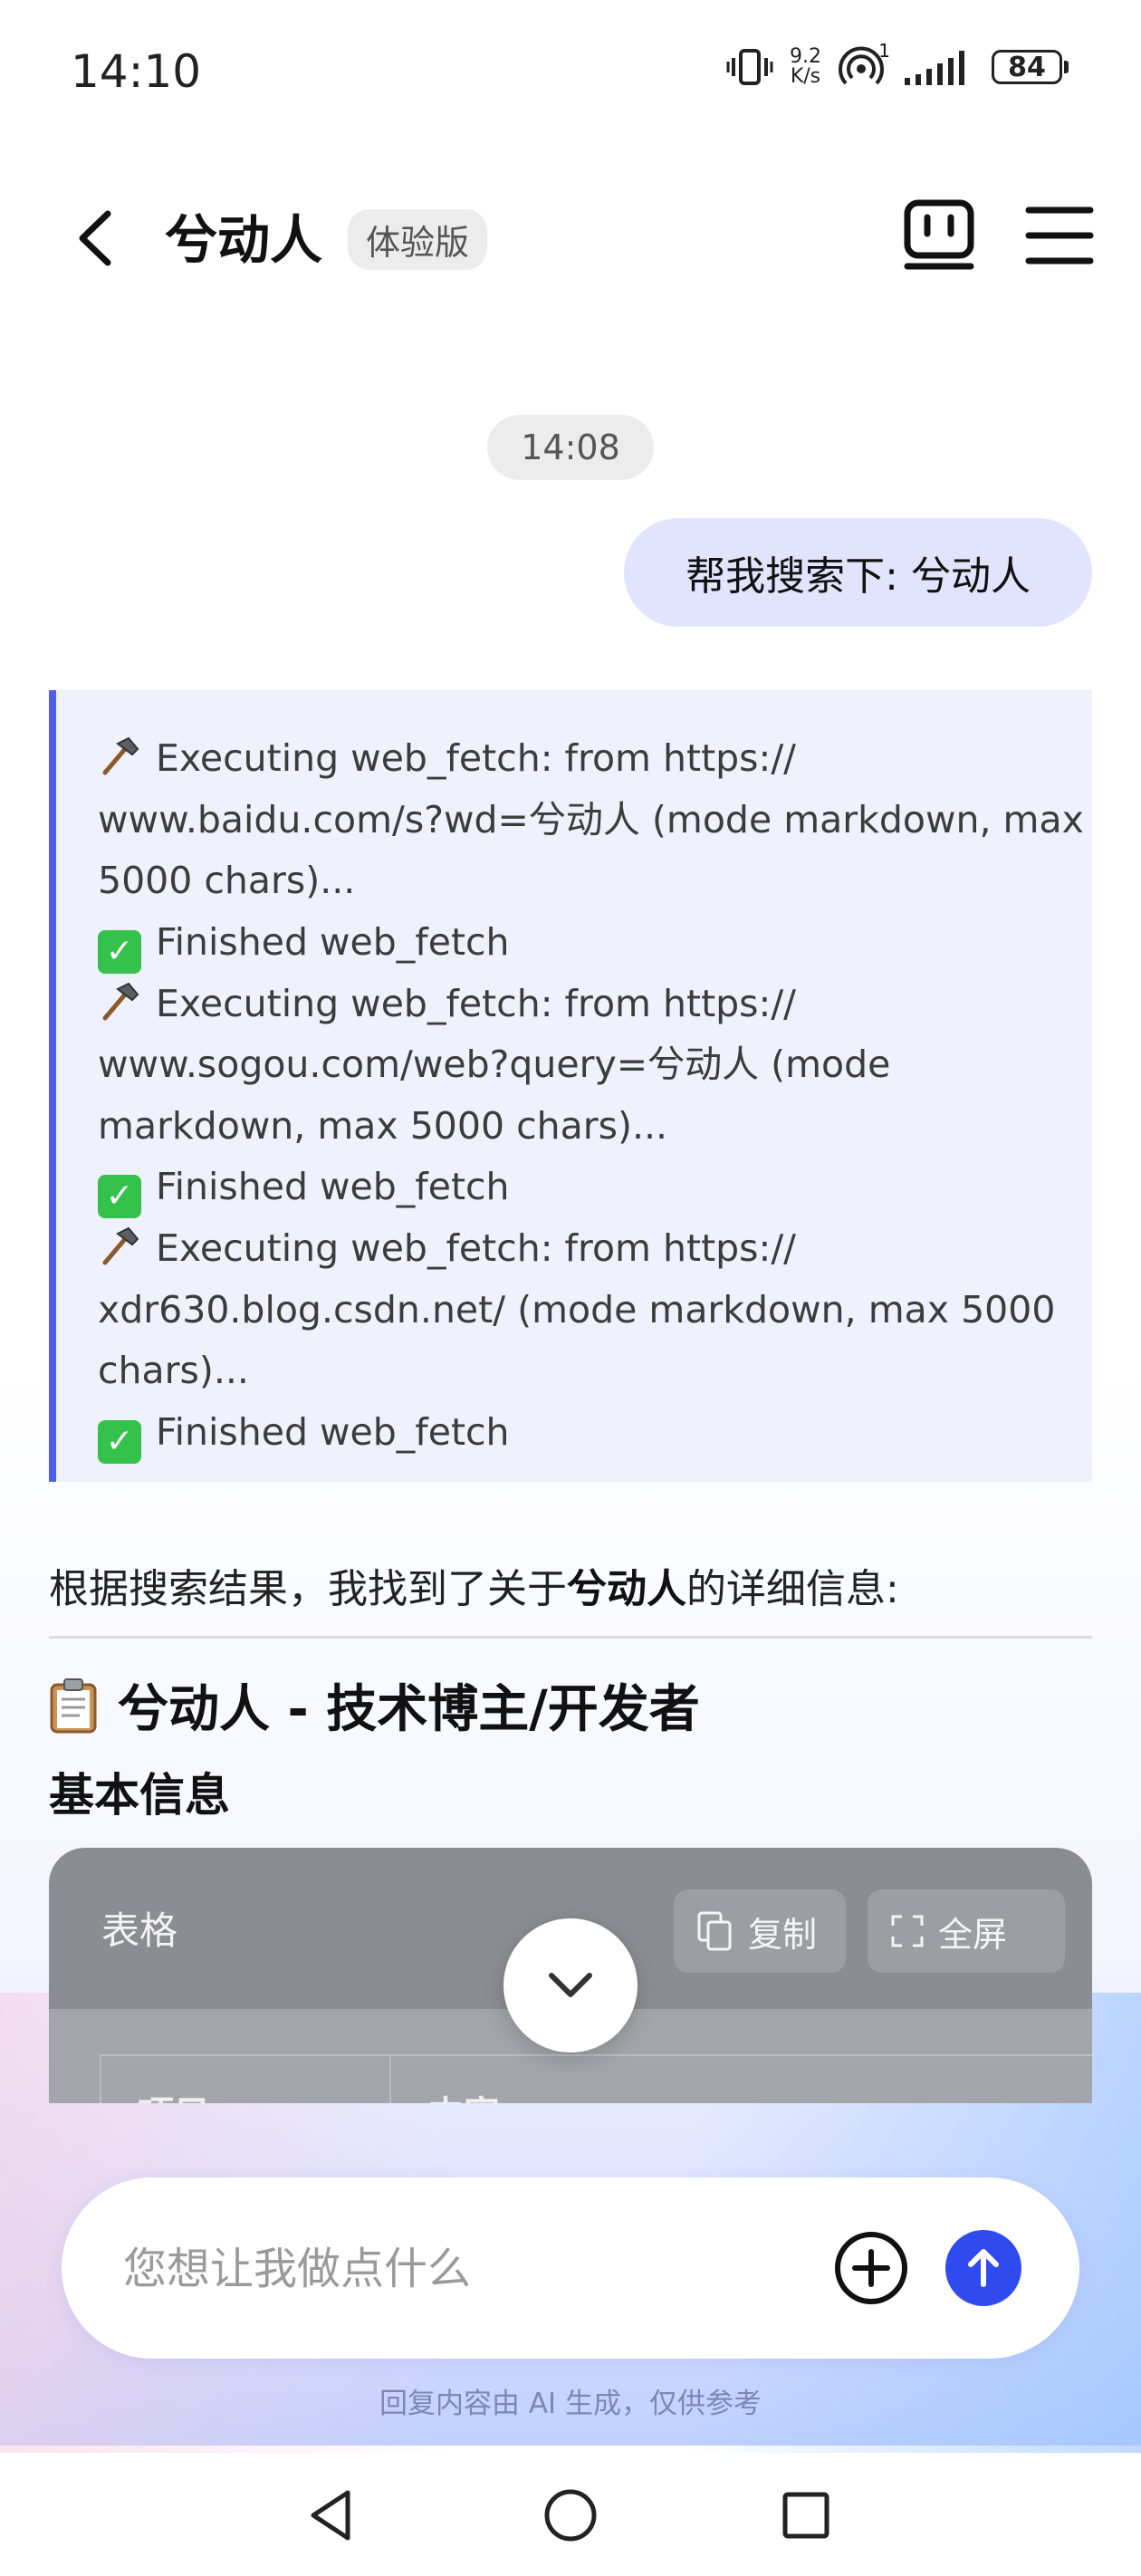  I want to click on menu-button, so click(1059, 235).